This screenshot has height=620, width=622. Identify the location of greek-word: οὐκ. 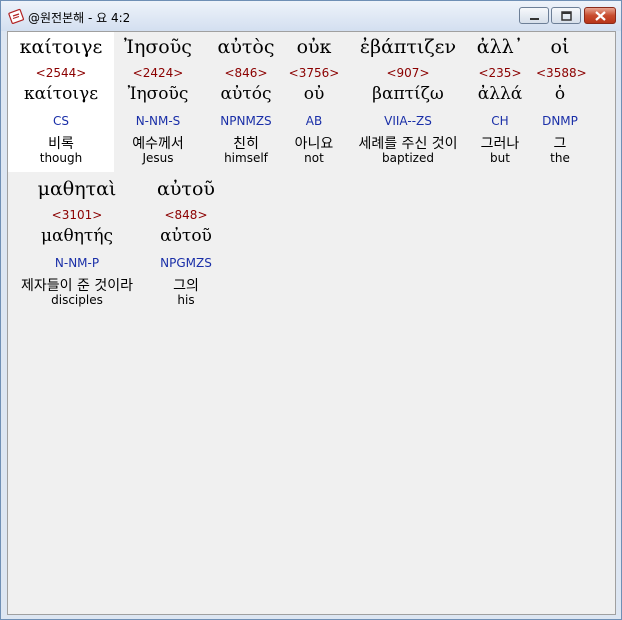
(314, 47).